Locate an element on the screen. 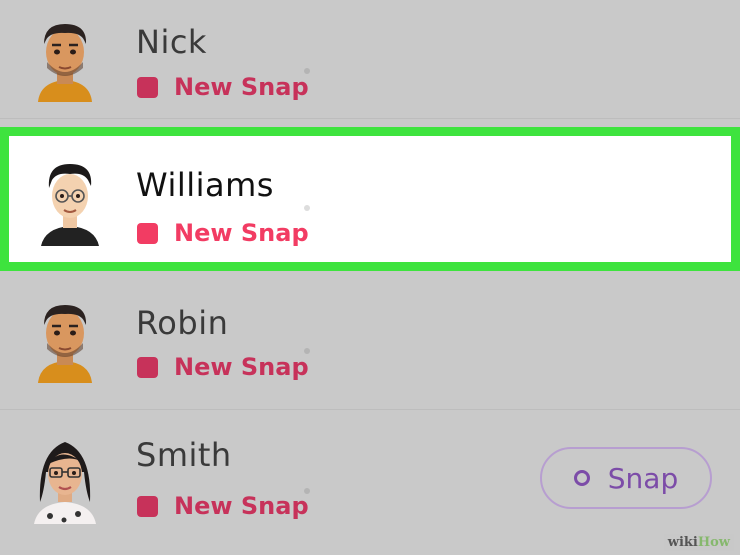 The height and width of the screenshot is (555, 740). watermark-part2: How is located at coordinates (713, 542).